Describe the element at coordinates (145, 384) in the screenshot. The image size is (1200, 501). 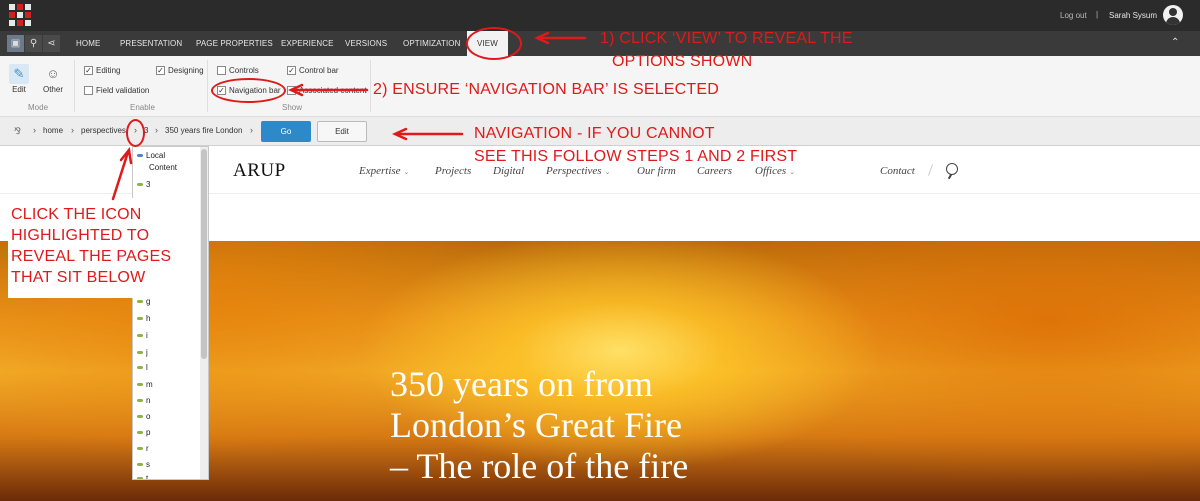
I see `tree-item: m` at that location.